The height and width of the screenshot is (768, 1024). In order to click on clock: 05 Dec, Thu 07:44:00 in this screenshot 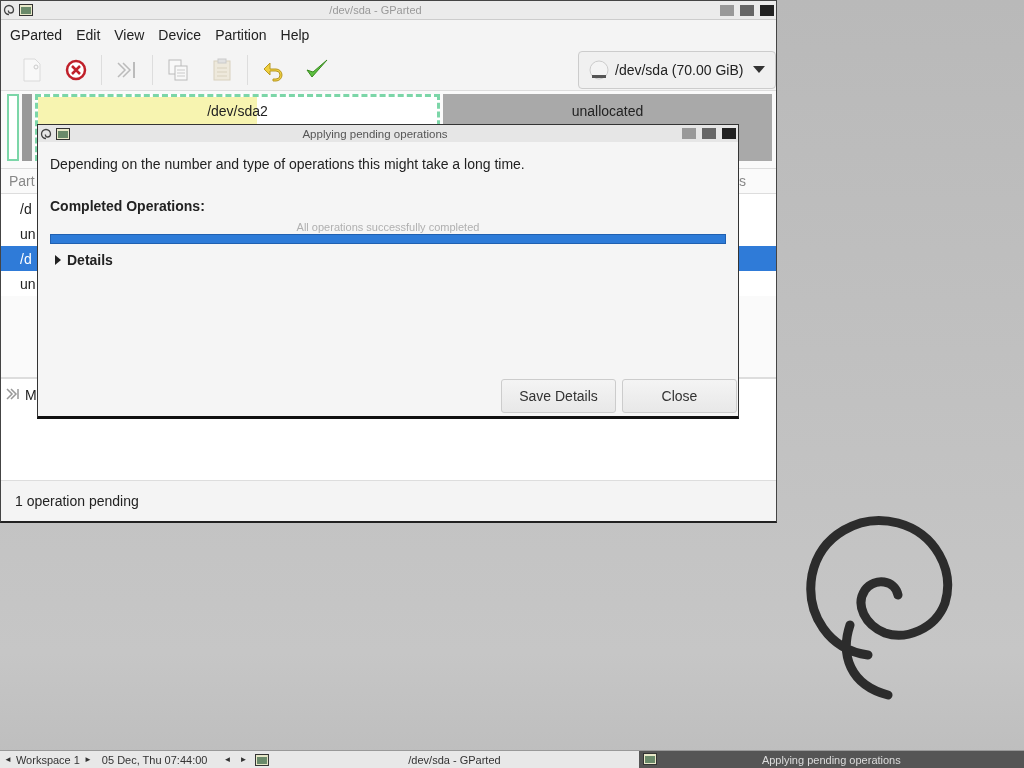, I will do `click(154, 759)`.